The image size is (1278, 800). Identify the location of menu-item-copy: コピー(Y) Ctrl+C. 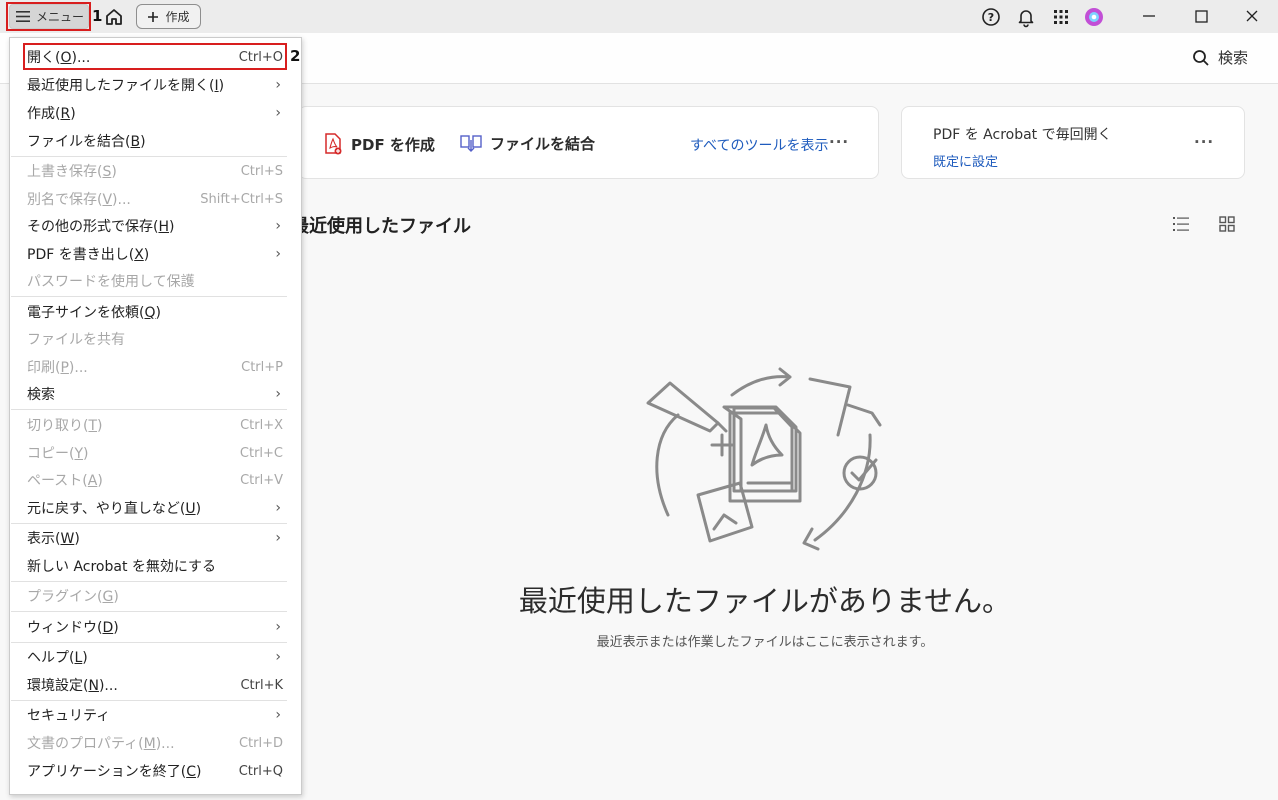
(155, 453).